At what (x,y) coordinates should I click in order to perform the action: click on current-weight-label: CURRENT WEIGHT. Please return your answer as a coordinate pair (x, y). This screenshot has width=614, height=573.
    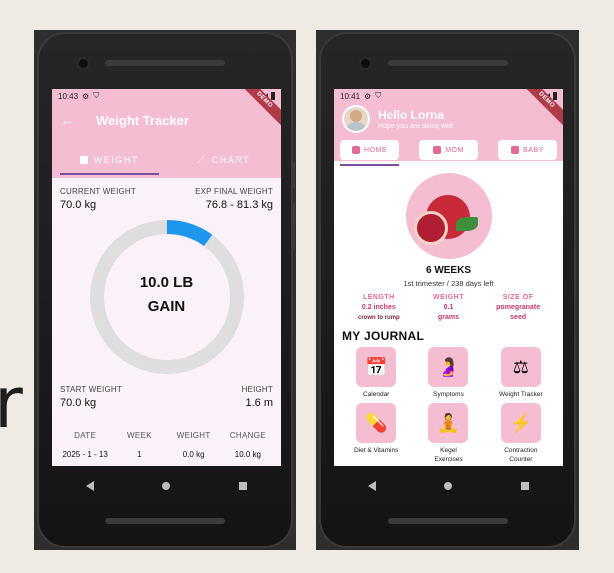
    Looking at the image, I should click on (98, 191).